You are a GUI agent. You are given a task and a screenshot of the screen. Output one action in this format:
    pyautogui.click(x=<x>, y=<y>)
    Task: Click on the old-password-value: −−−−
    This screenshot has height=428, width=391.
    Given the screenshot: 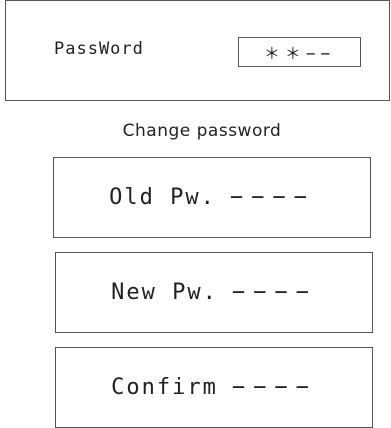 What is the action you would take?
    pyautogui.click(x=272, y=197)
    